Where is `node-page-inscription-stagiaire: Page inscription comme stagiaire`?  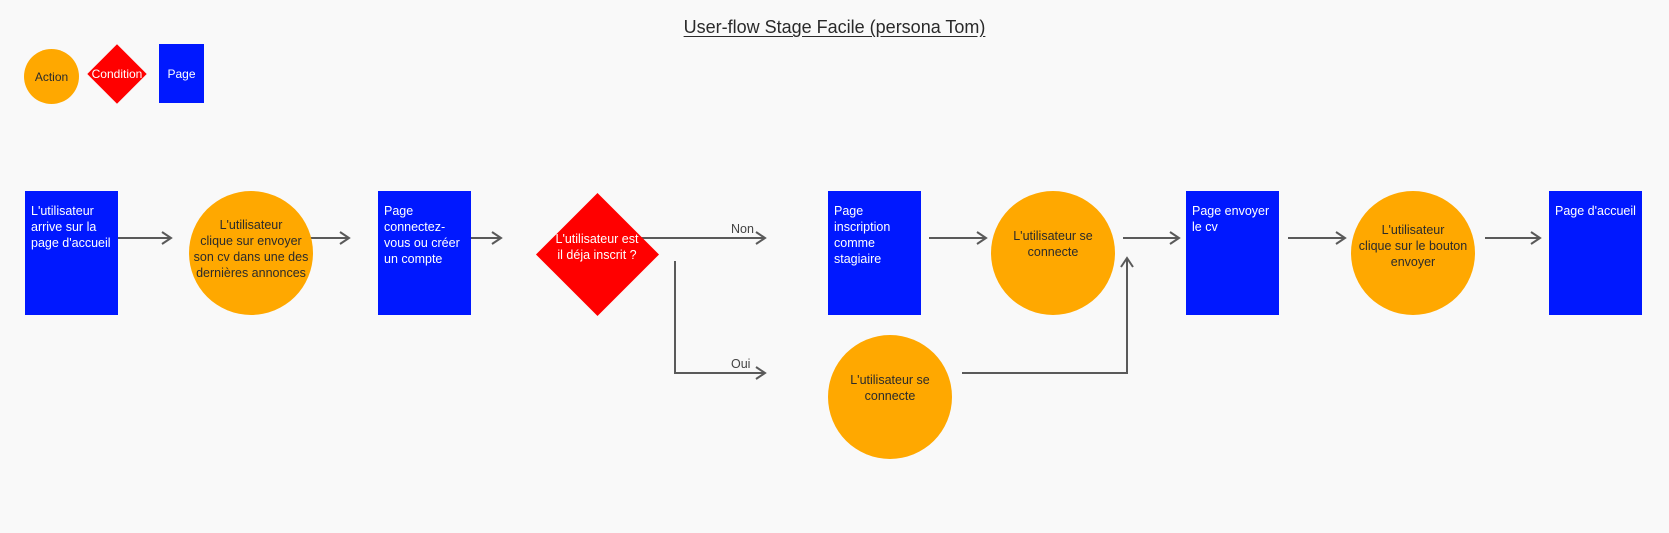
node-page-inscription-stagiaire: Page inscription comme stagiaire is located at coordinates (874, 253).